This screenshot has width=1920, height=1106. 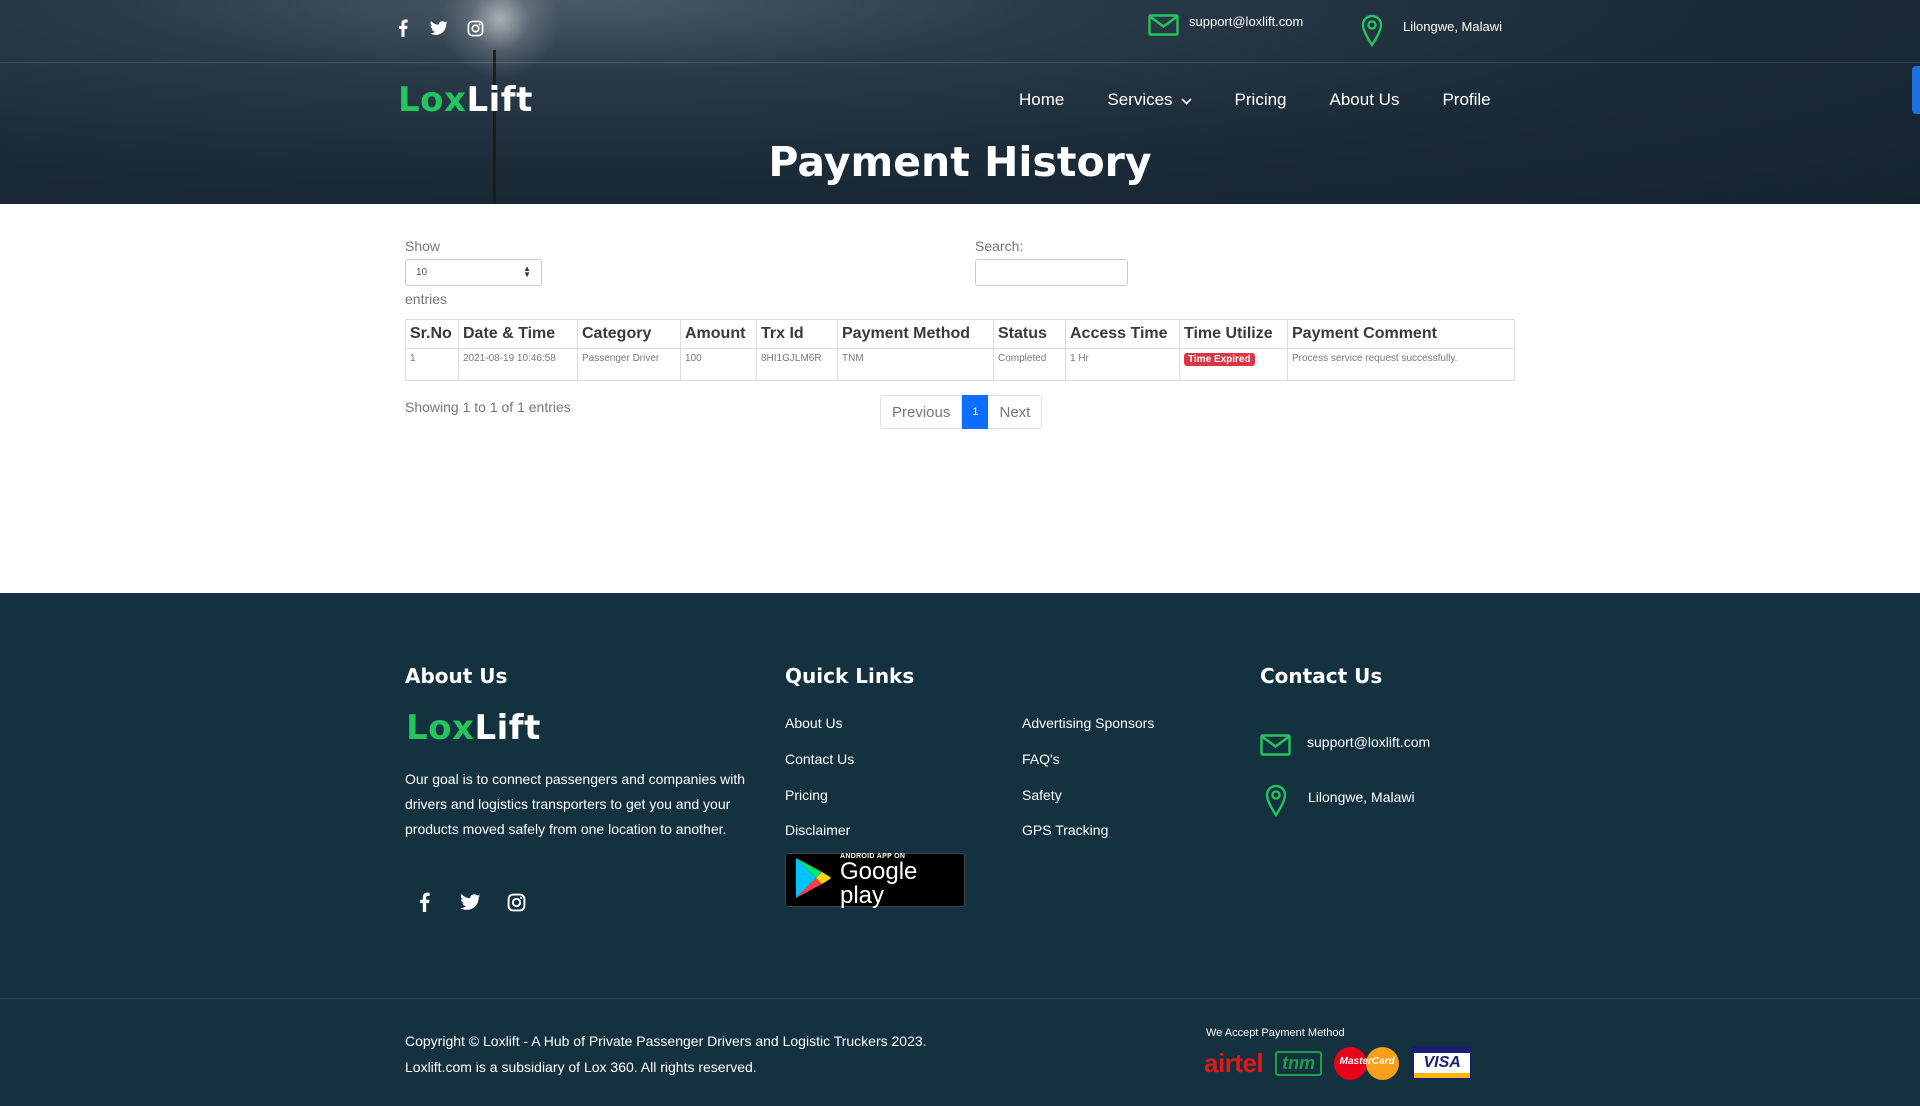 What do you see at coordinates (960, 162) in the screenshot?
I see `page-title: Payment History` at bounding box center [960, 162].